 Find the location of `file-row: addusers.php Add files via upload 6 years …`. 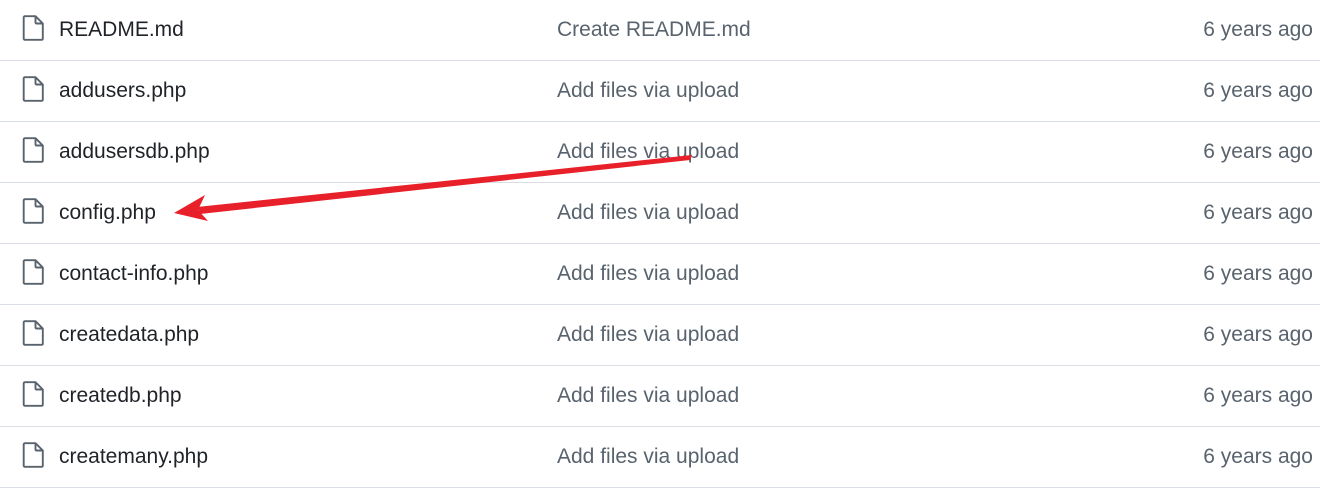

file-row: addusers.php Add files via upload 6 years … is located at coordinates (660, 91).